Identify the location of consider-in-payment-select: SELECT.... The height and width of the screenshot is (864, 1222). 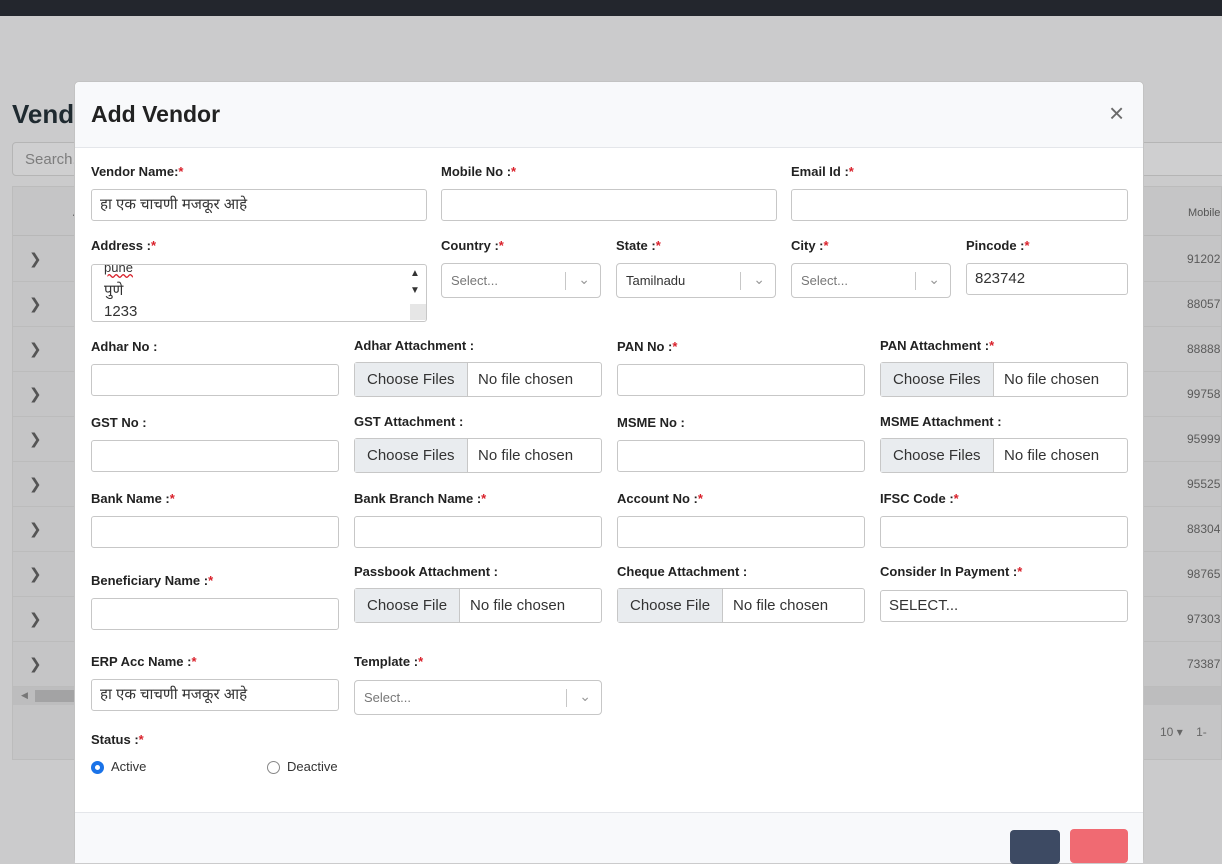
(1004, 606).